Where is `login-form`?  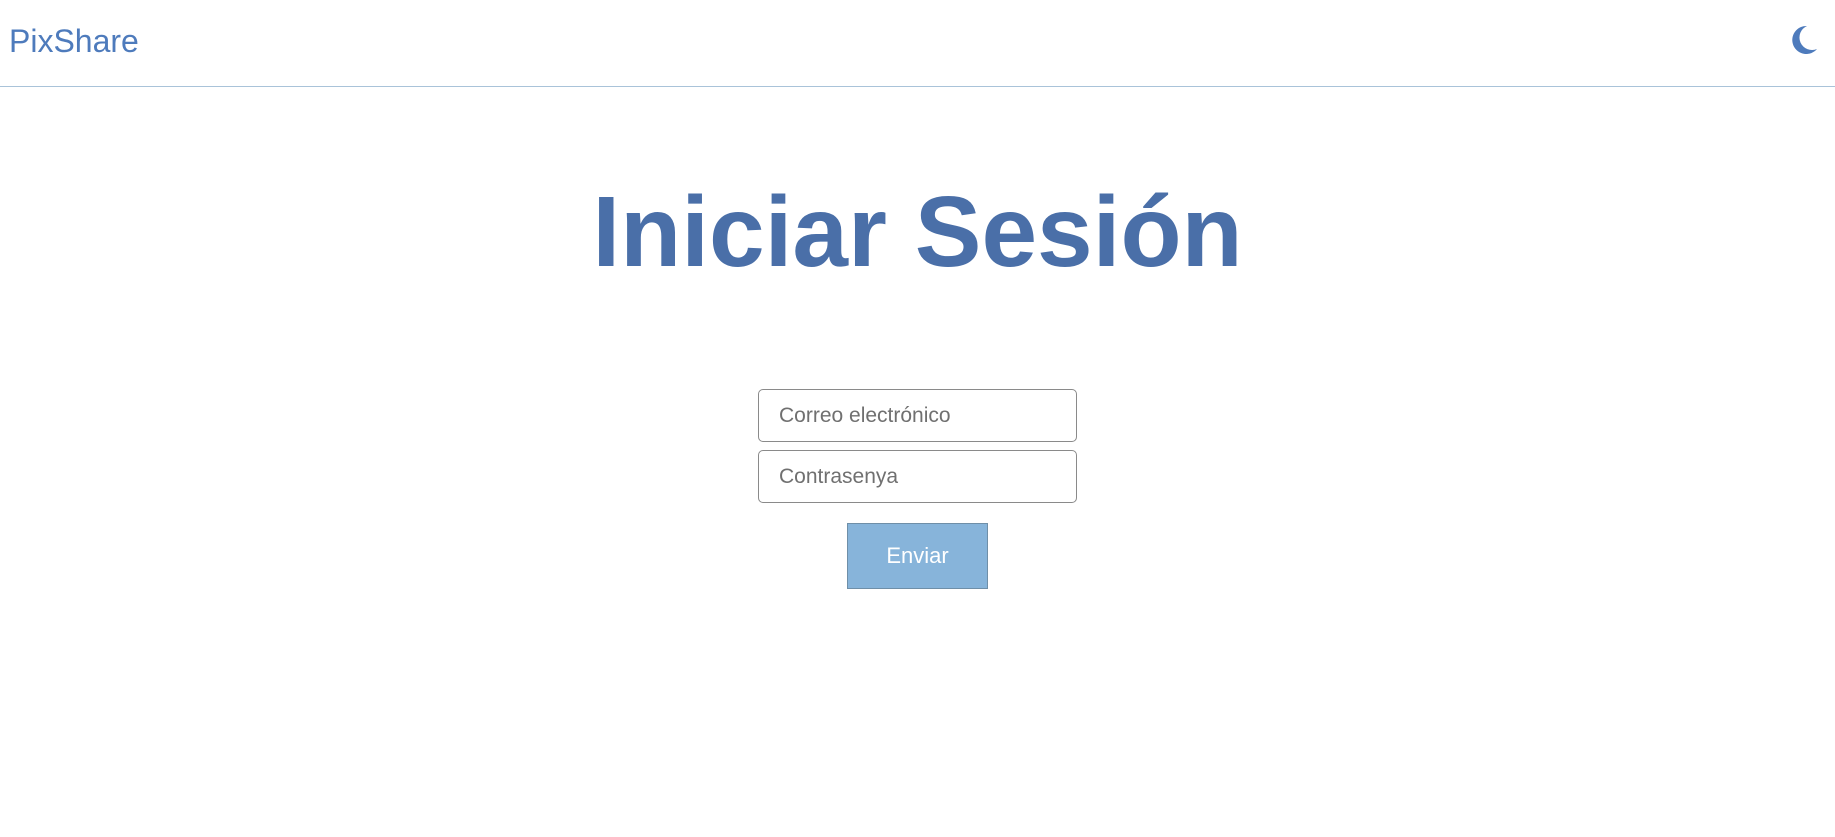
login-form is located at coordinates (917, 446).